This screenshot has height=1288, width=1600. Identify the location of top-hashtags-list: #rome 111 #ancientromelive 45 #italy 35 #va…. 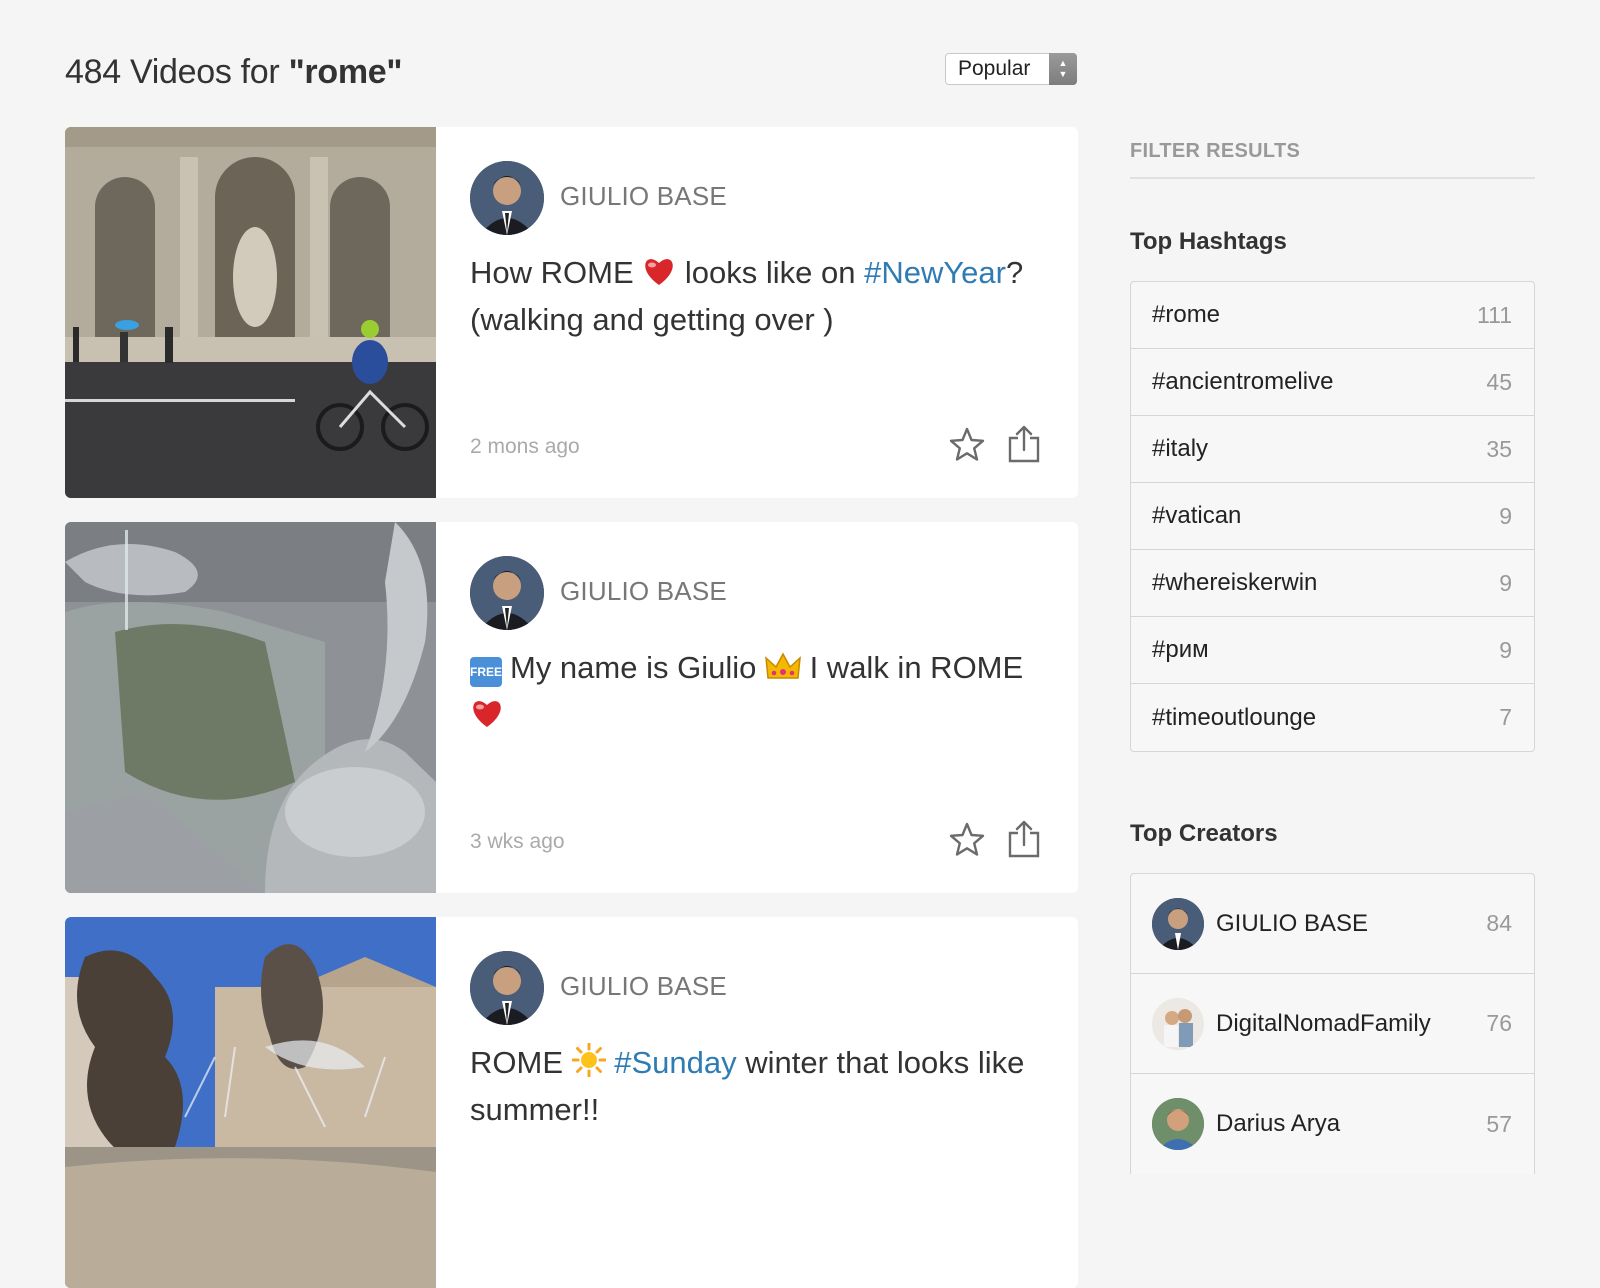
(1332, 516).